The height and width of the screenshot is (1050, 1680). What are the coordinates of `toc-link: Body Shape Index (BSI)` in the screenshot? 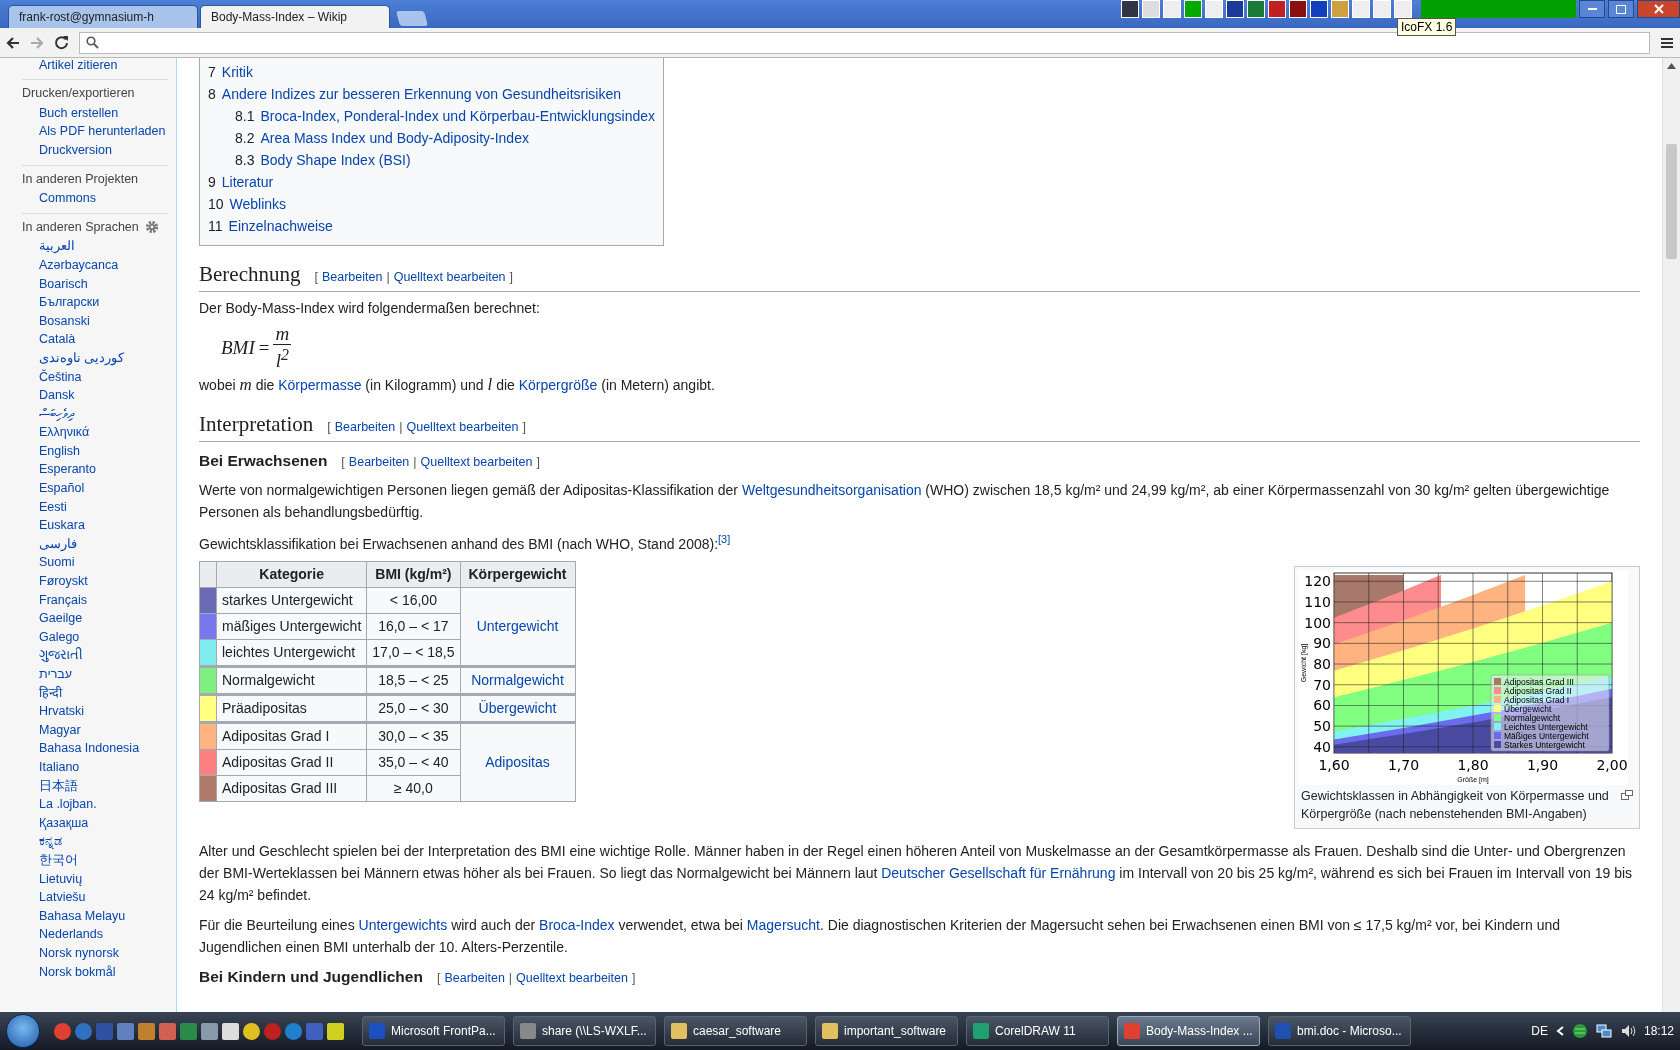 It's located at (335, 160).